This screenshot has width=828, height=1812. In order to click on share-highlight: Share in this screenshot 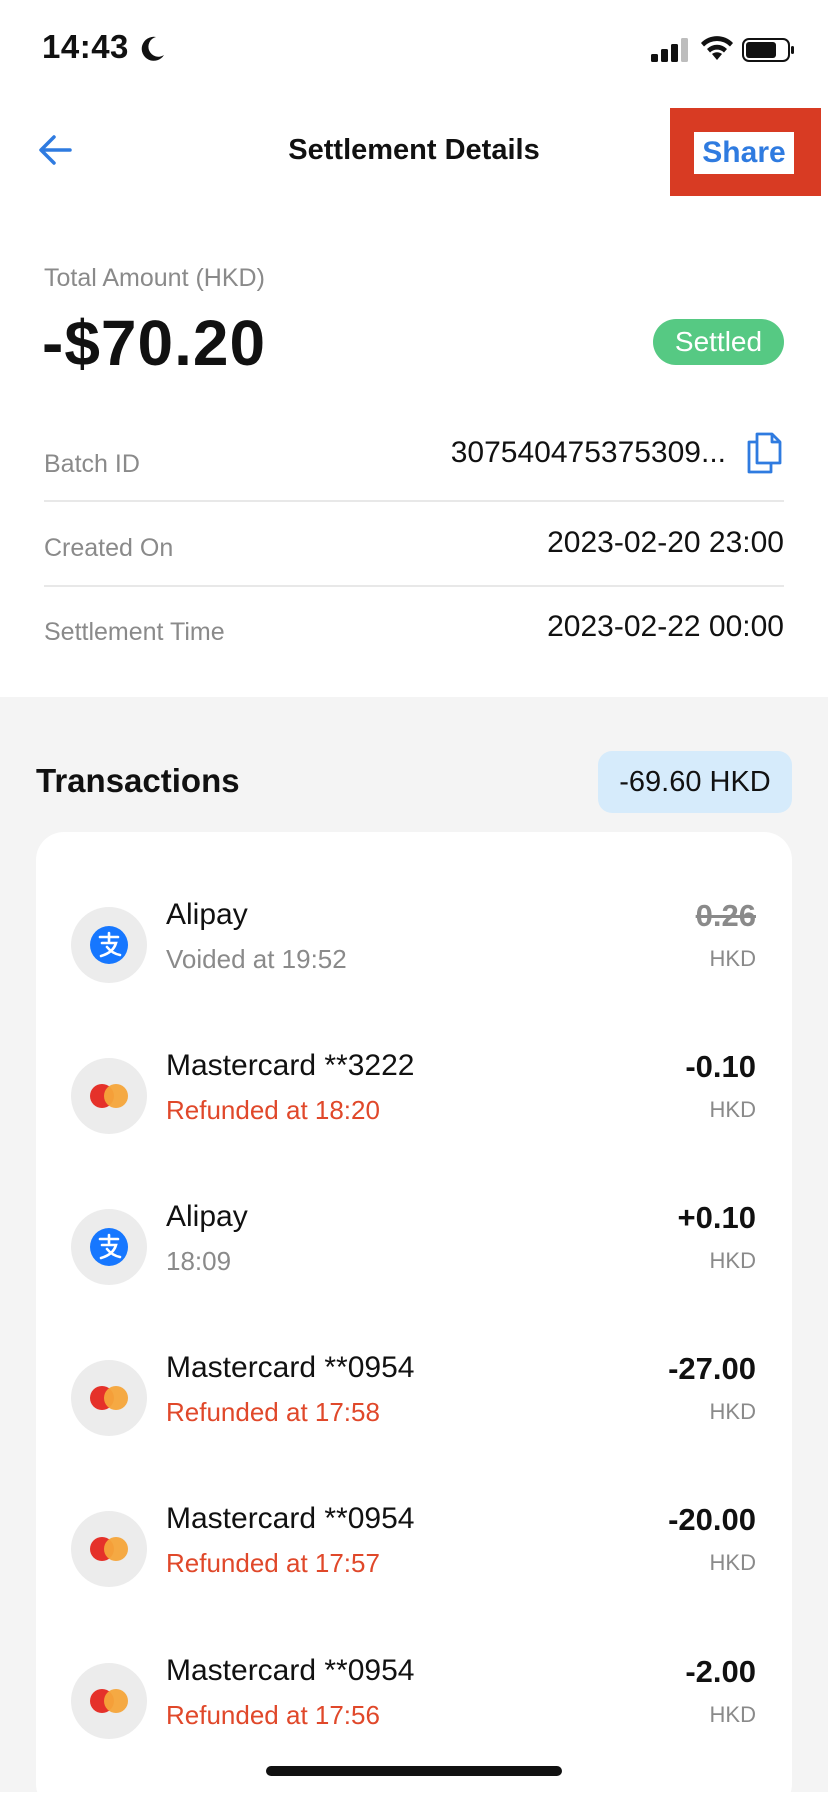, I will do `click(745, 152)`.